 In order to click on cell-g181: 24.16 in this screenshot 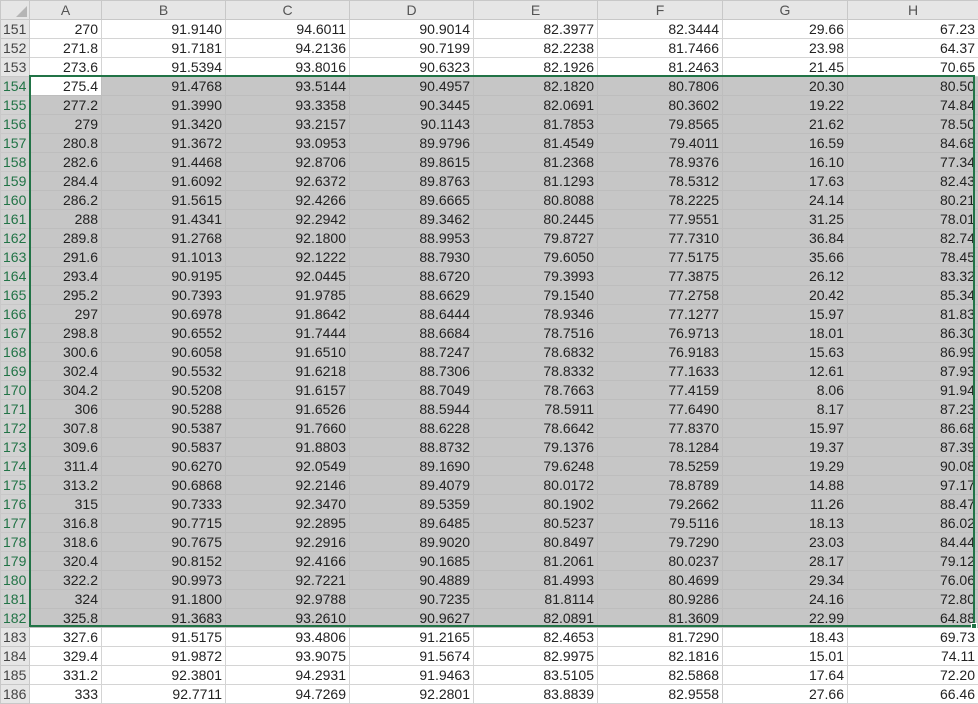, I will do `click(785, 599)`.